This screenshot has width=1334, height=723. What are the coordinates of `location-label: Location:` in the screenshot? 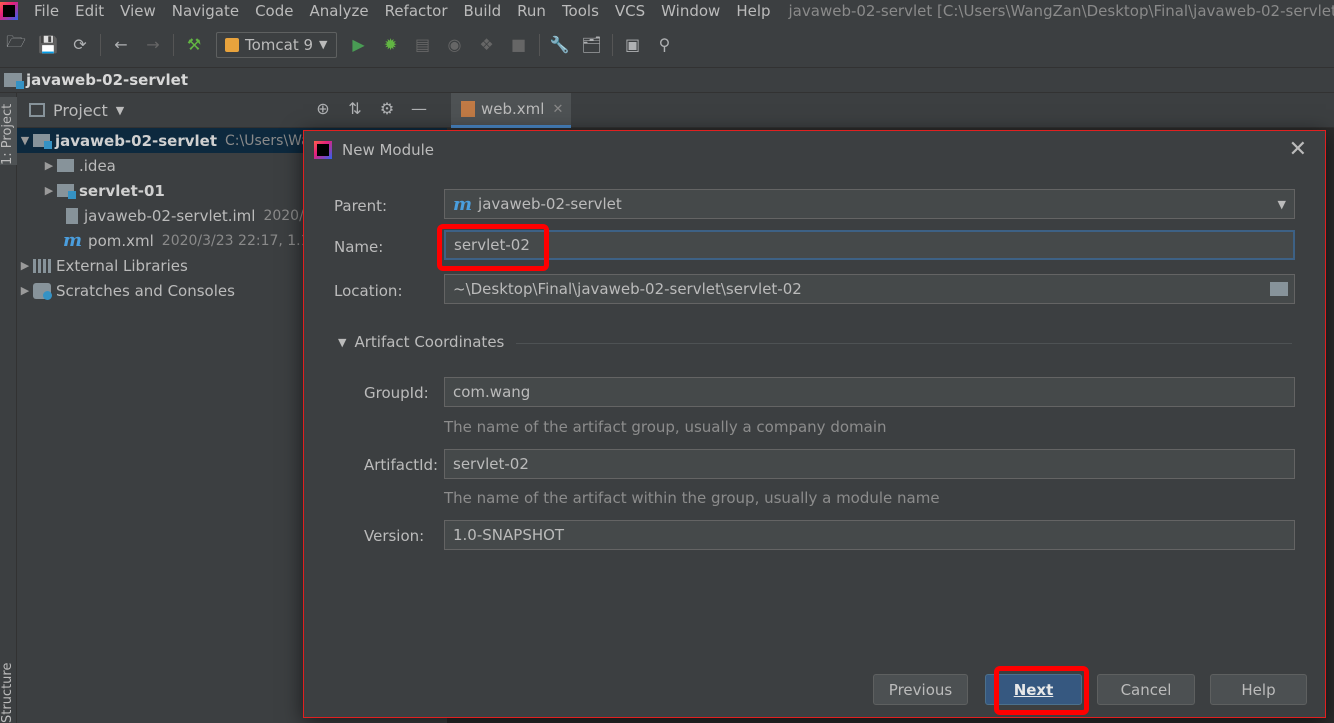 It's located at (368, 291).